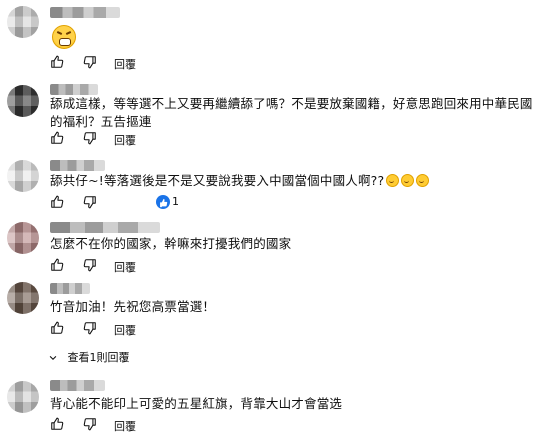  I want to click on comment-text: 舔共仔~!等落選後是不是又要說我要入中國當個中國人啊??, so click(292, 181).